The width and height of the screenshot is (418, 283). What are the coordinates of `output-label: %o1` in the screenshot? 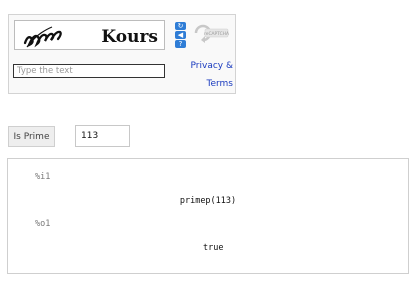 It's located at (43, 224).